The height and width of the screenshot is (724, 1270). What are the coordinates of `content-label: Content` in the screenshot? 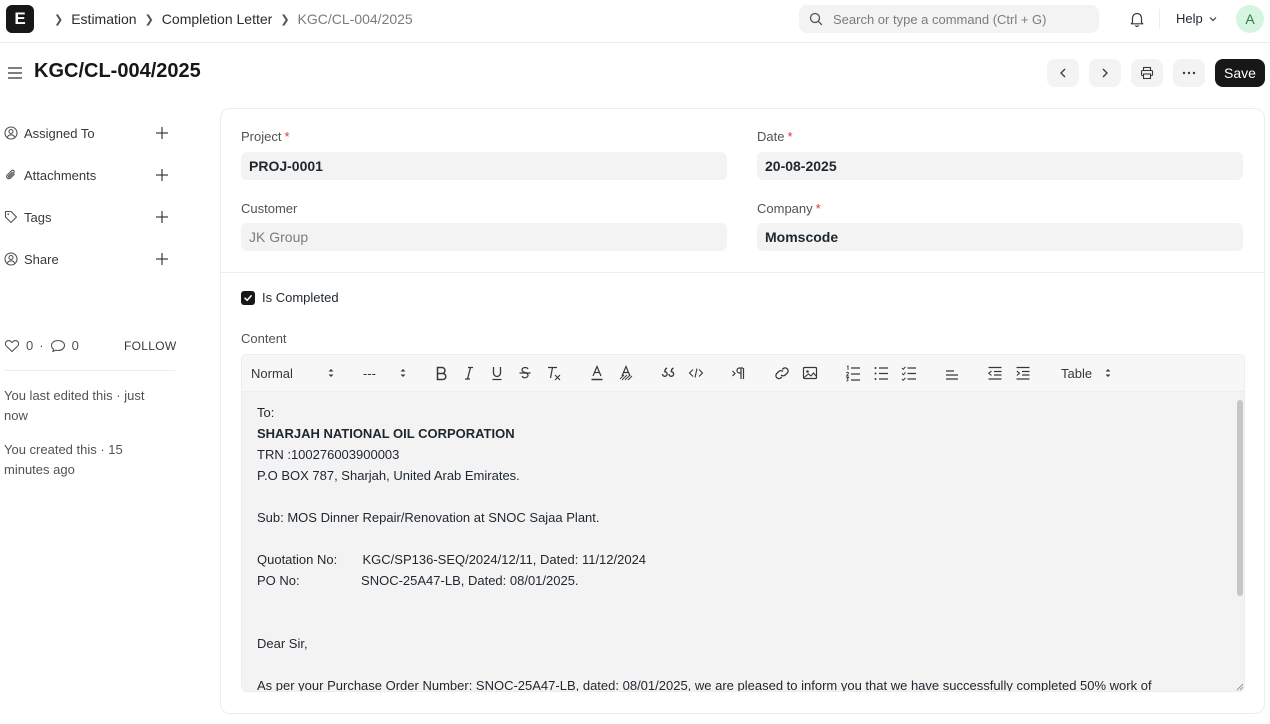 It's located at (264, 338).